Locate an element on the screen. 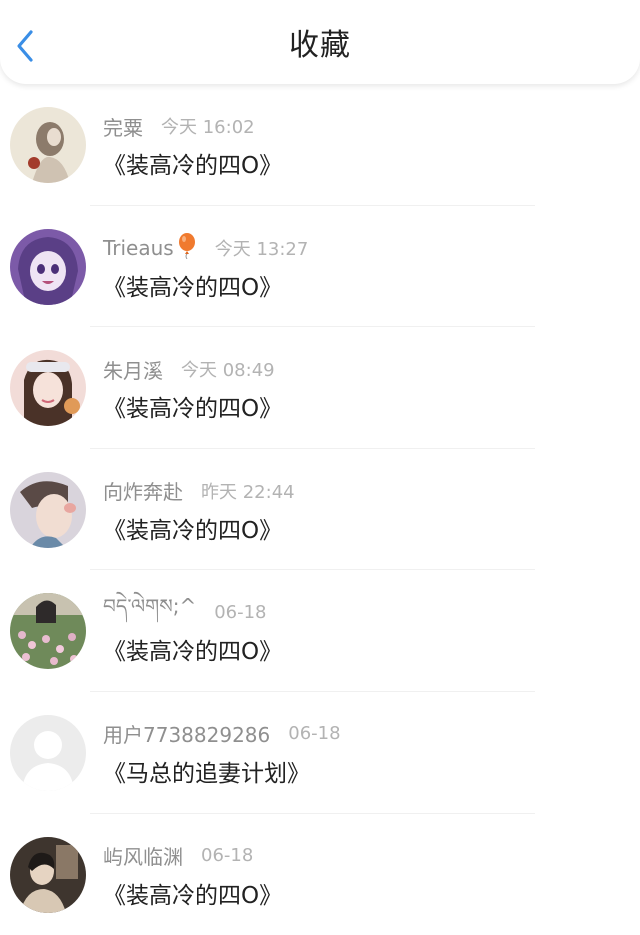 Image resolution: width=640 pixels, height=935 pixels. avatar-default is located at coordinates (48, 752).